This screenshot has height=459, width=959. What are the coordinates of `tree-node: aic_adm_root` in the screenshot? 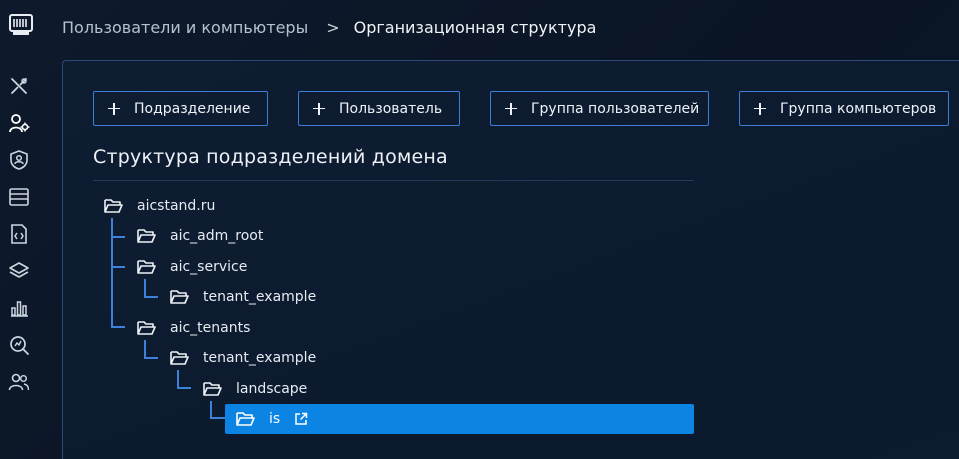 It's located at (200, 236).